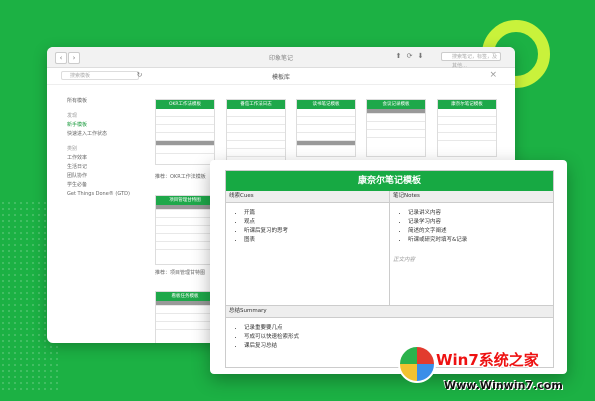 The width and height of the screenshot is (595, 401). Describe the element at coordinates (471, 197) in the screenshot. I see `notes-header: 笔记Notes` at that location.